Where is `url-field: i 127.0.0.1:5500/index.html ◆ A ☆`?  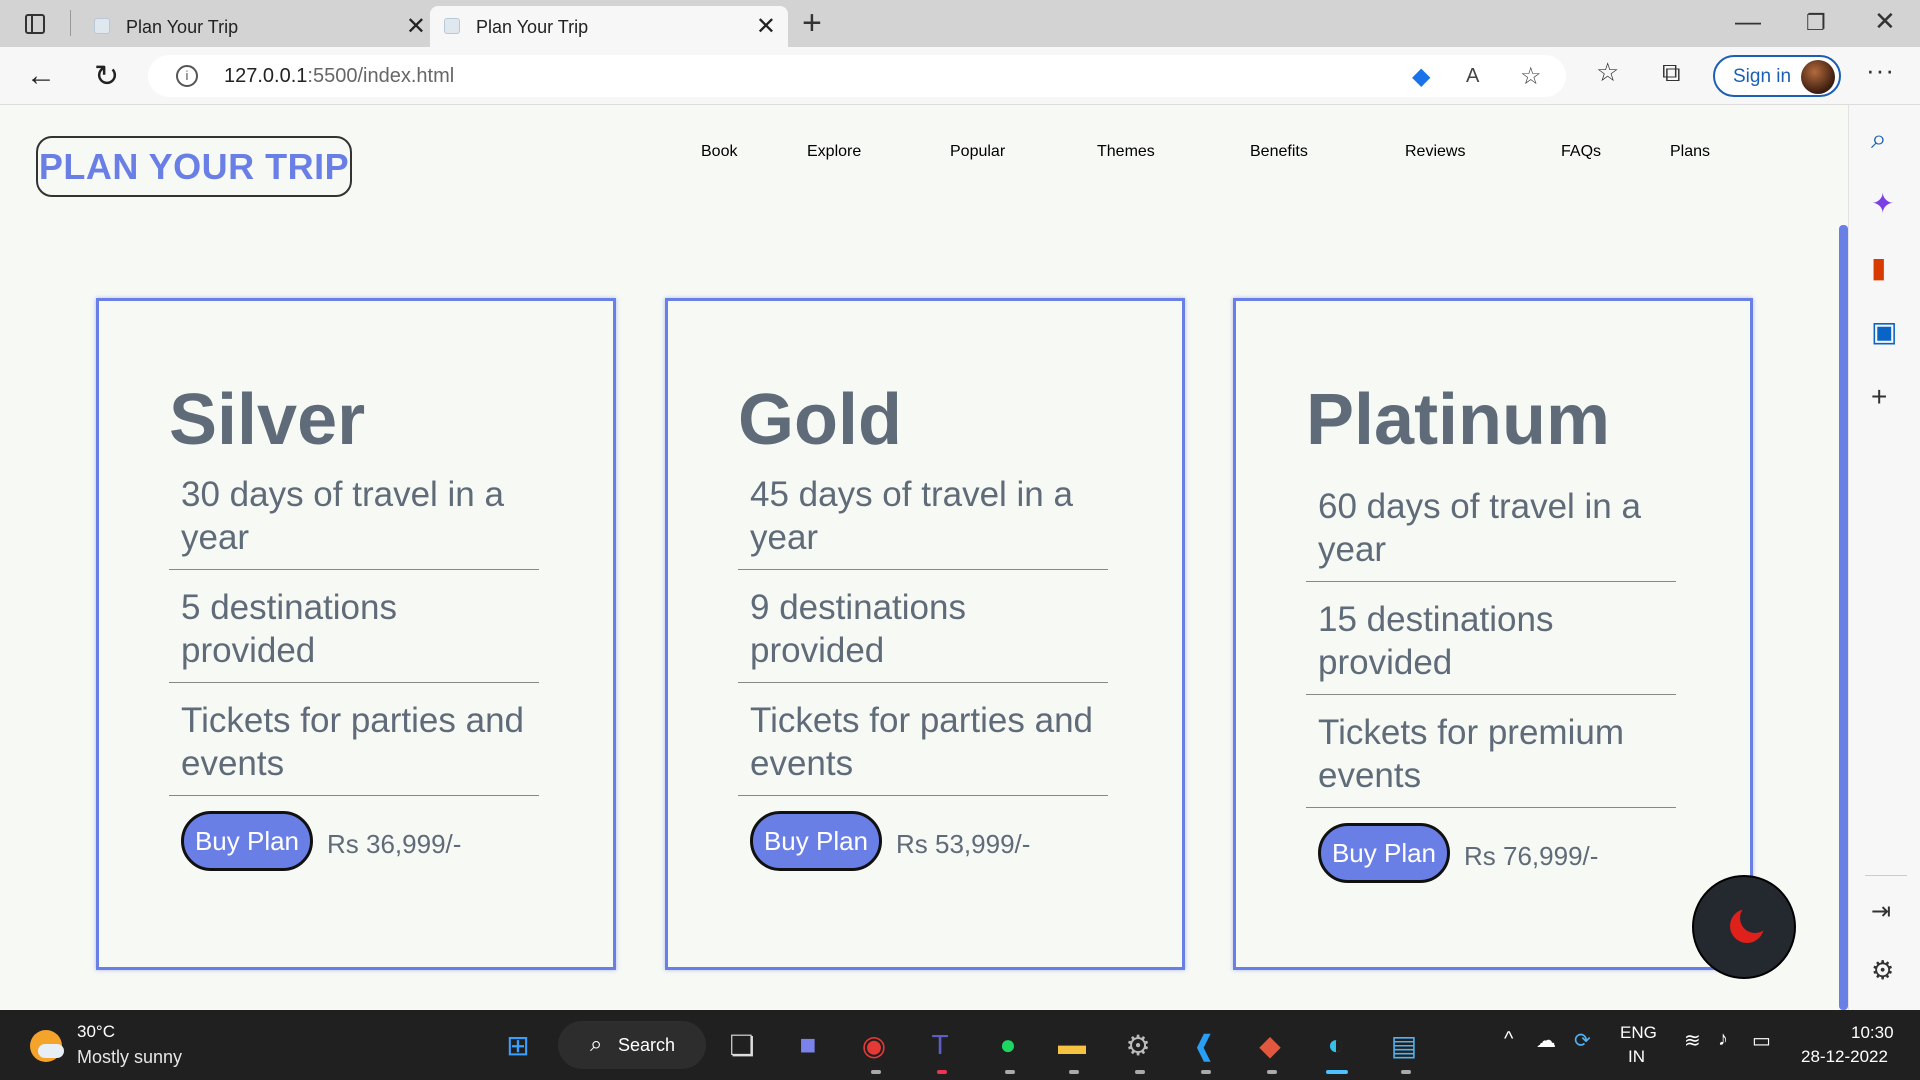 url-field: i 127.0.0.1:5500/index.html ◆ A ☆ is located at coordinates (857, 76).